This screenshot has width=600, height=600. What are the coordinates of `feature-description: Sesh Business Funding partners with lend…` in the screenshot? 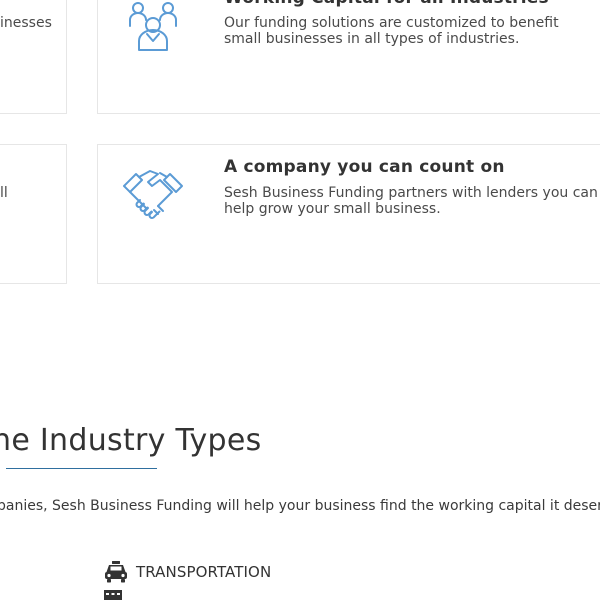 It's located at (412, 202).